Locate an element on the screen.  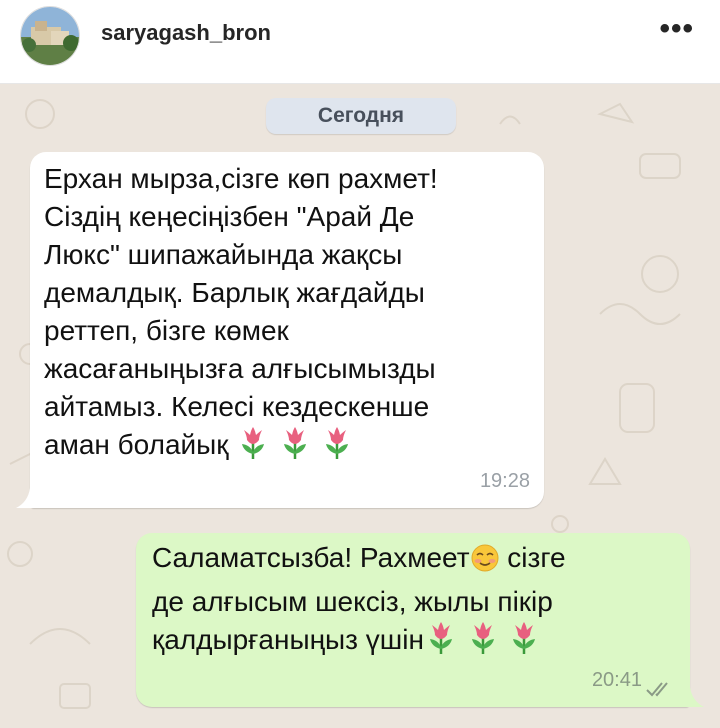
avatar is located at coordinates (50, 36).